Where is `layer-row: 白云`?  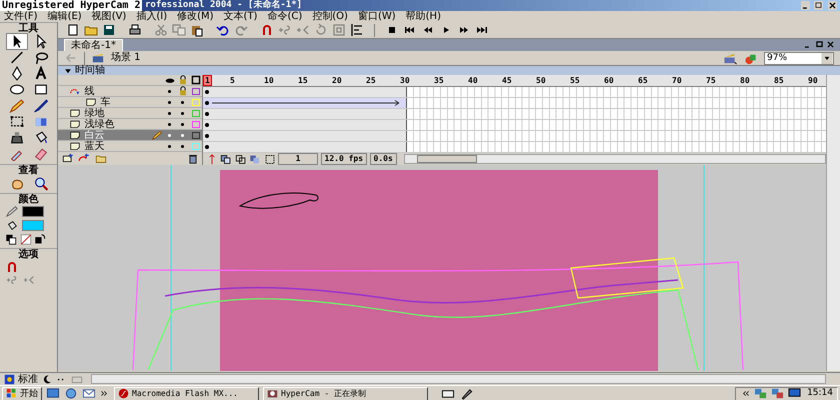
layer-row: 白云 is located at coordinates (130, 135).